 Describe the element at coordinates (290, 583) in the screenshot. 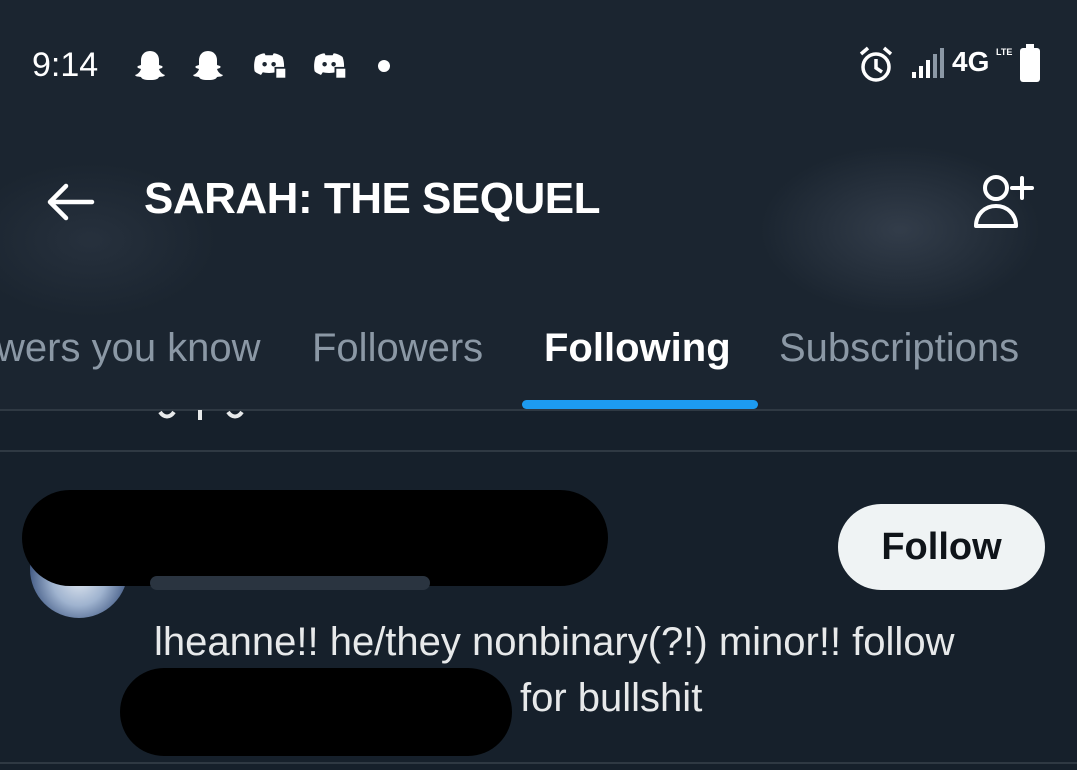

I see `redacted-handle` at that location.